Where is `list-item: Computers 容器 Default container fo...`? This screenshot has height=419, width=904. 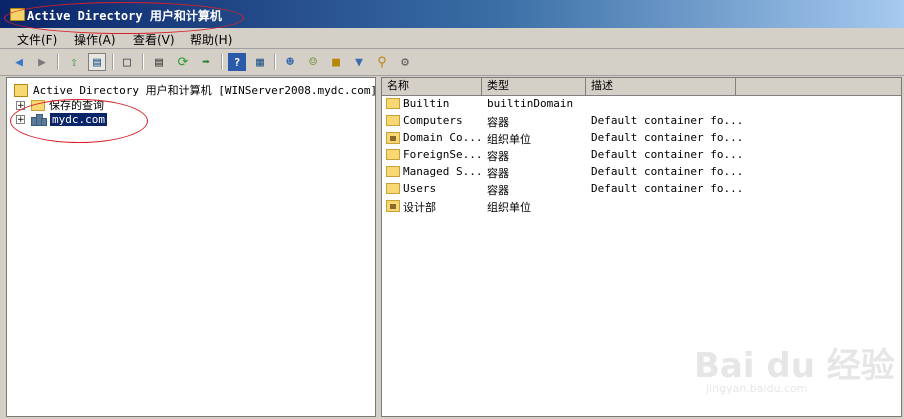
list-item: Computers 容器 Default container fo... is located at coordinates (641, 121).